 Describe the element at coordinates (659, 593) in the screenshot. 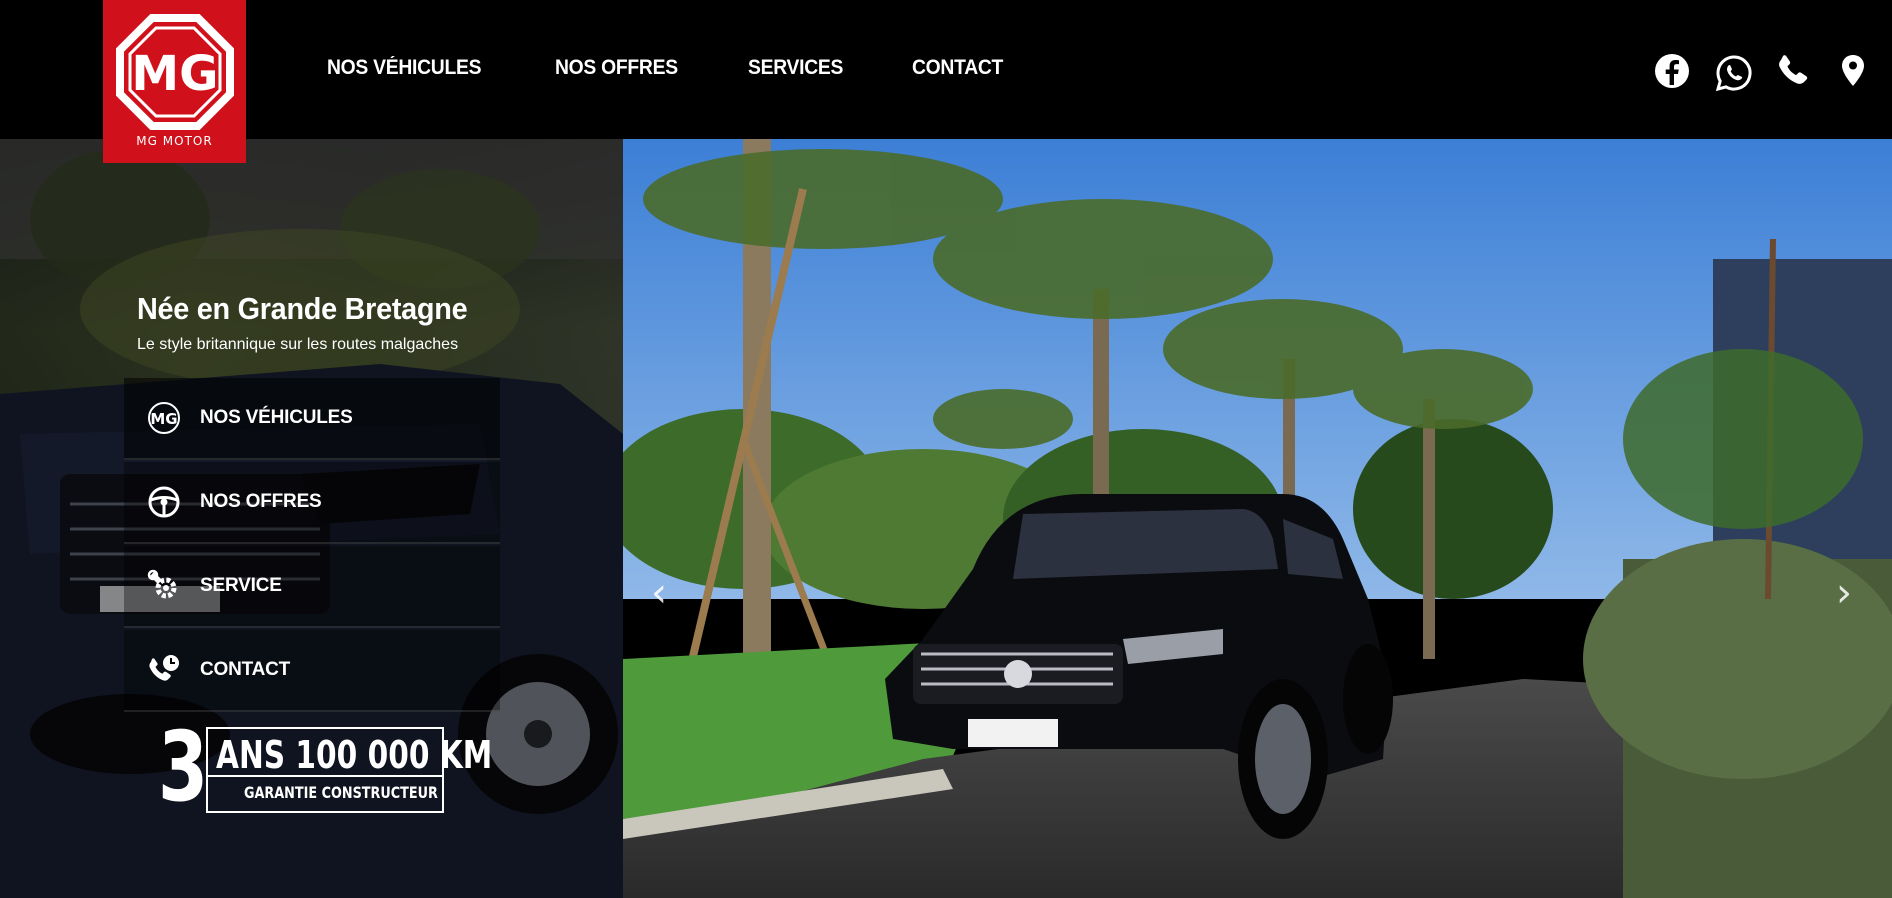

I see `slider-prev-arrow: ‹` at that location.